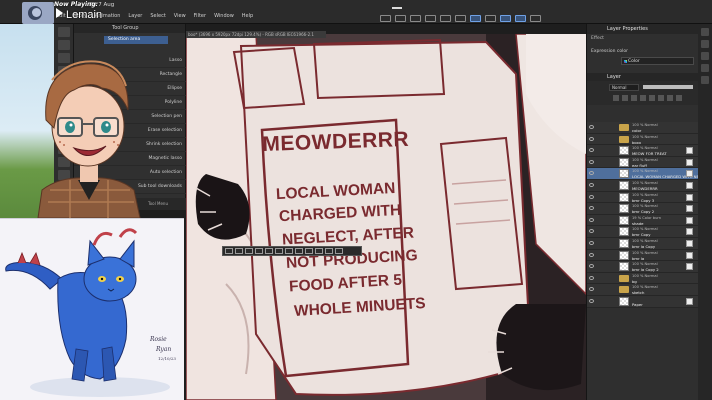  Describe the element at coordinates (130, 145) in the screenshot. I see `sub-tool-item: Shrink selection` at that location.